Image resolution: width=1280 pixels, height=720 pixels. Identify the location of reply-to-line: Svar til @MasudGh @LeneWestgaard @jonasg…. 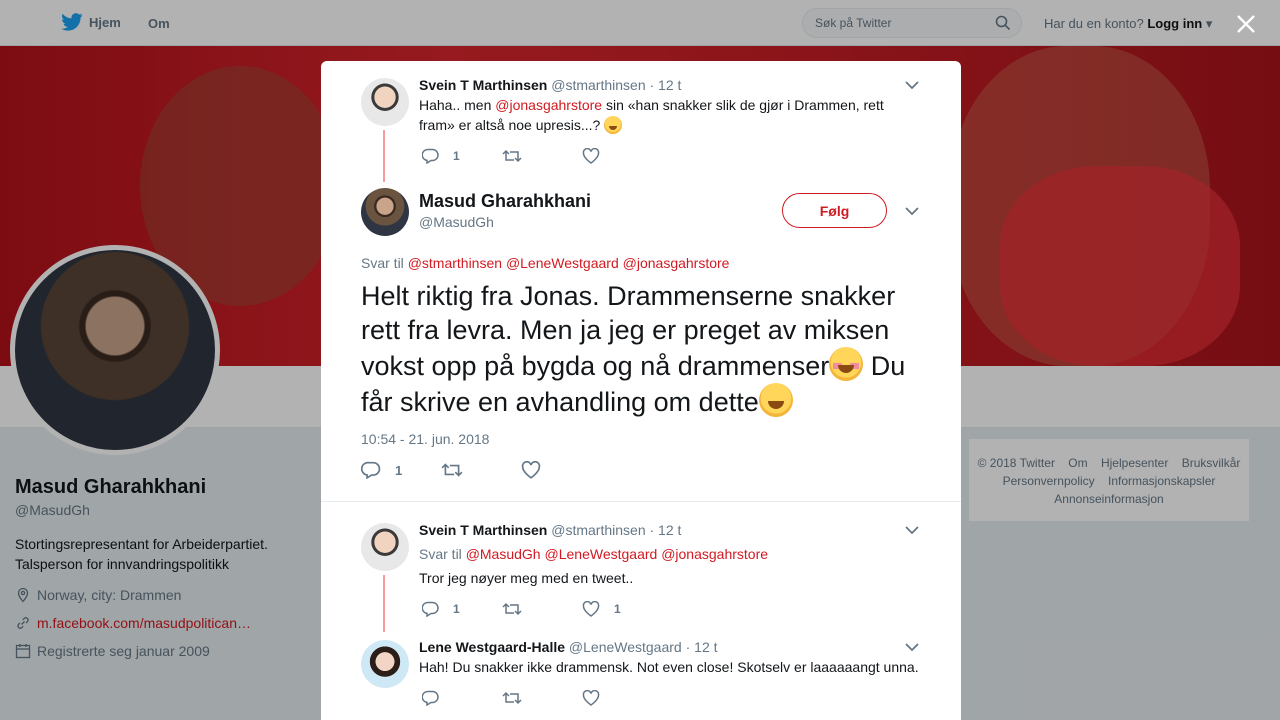
(659, 554).